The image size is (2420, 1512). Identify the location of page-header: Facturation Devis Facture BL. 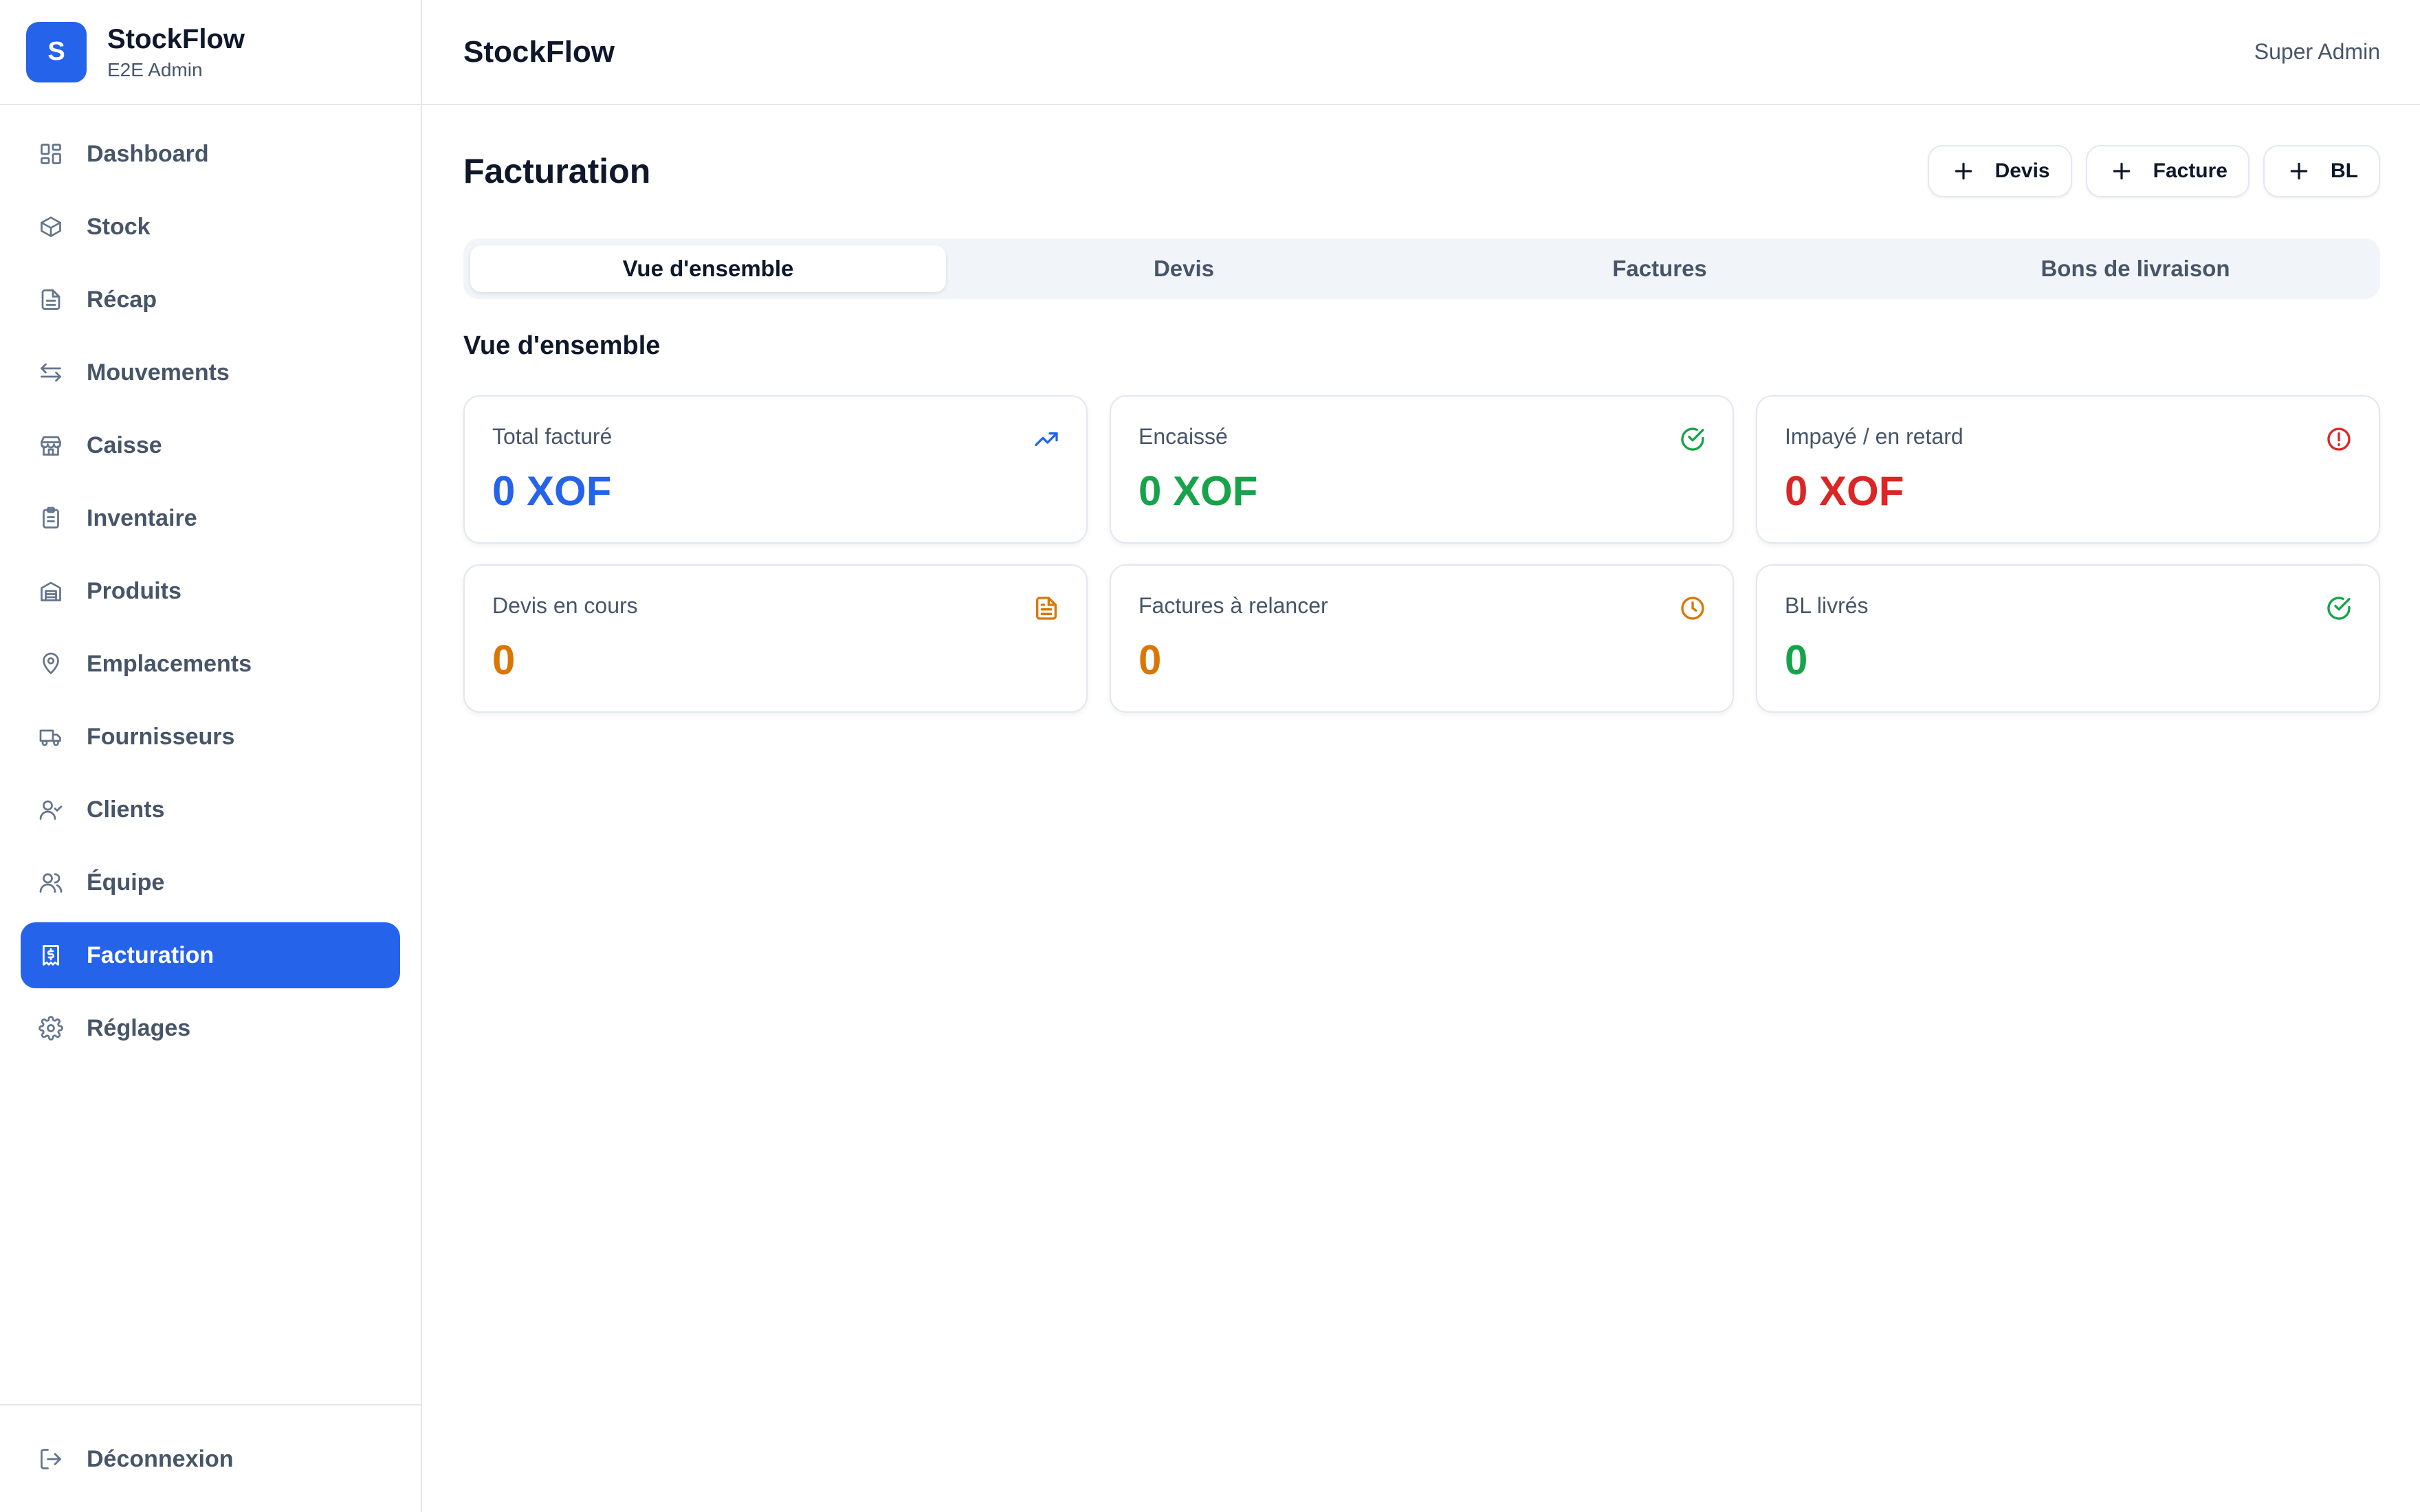
(1421, 171).